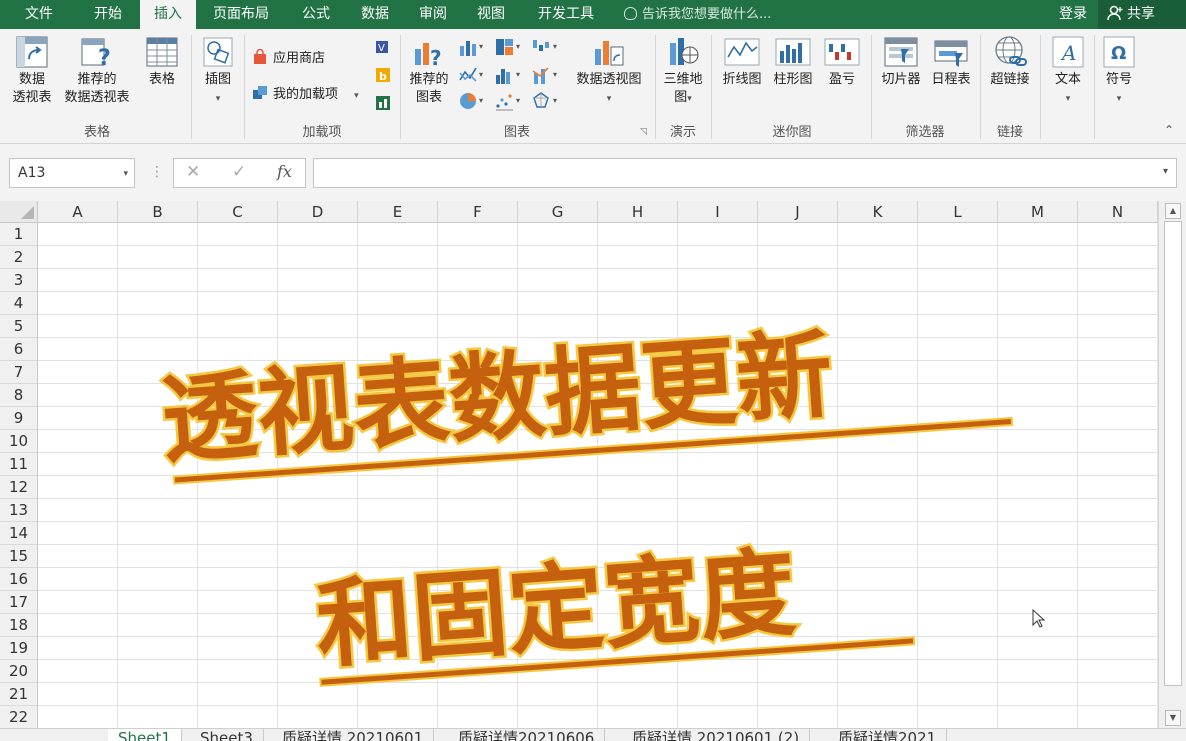  I want to click on radar-chart-icon: ▾, so click(547, 101).